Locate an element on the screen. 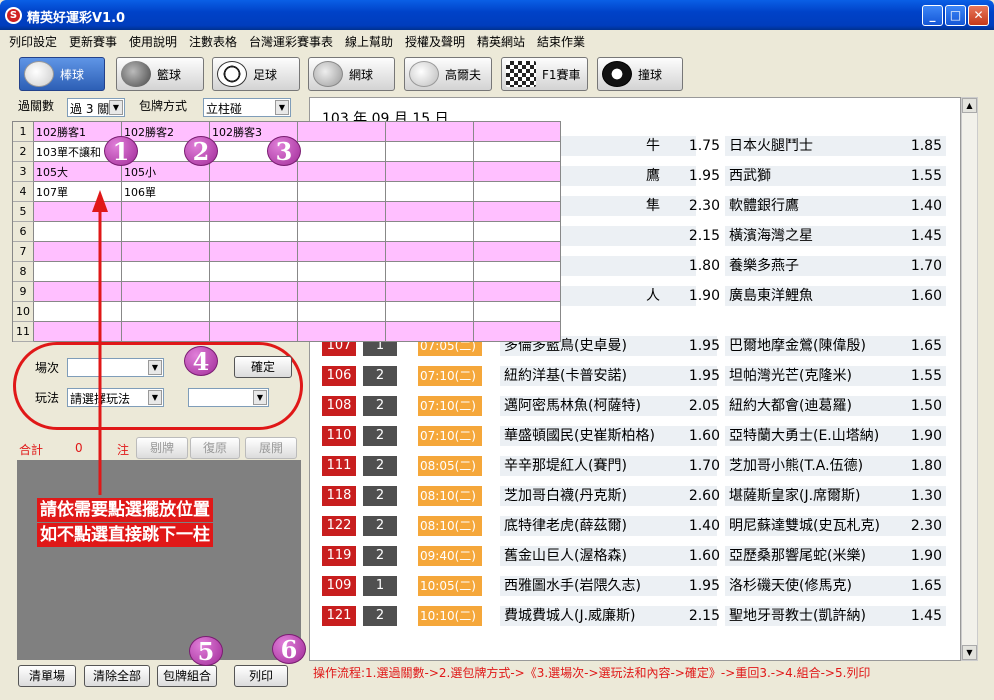 Image resolution: width=994 pixels, height=700 pixels. odds-away: 2.60 is located at coordinates (701, 496).